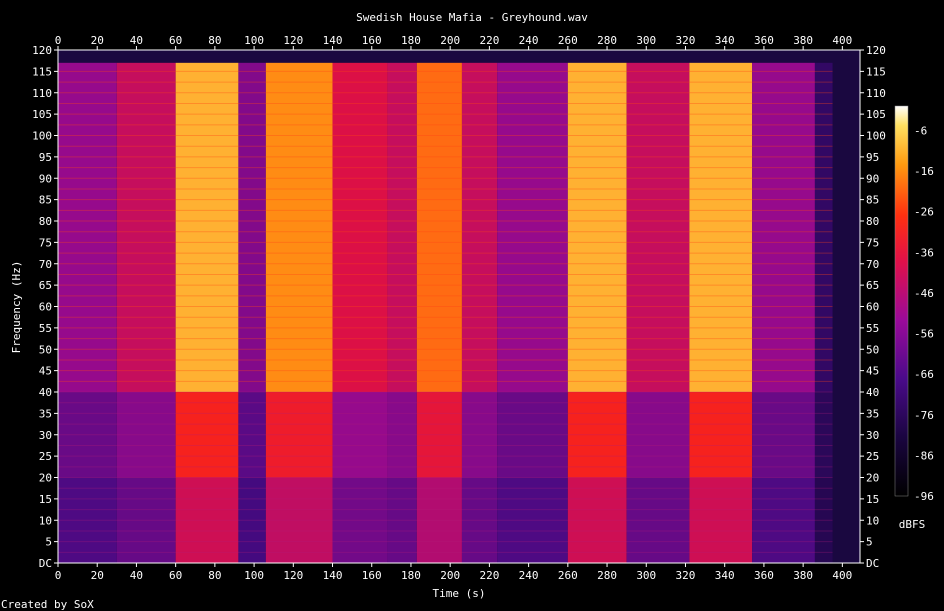 This screenshot has width=944, height=611. I want to click on colorbar-tick-label: -56, so click(924, 334).